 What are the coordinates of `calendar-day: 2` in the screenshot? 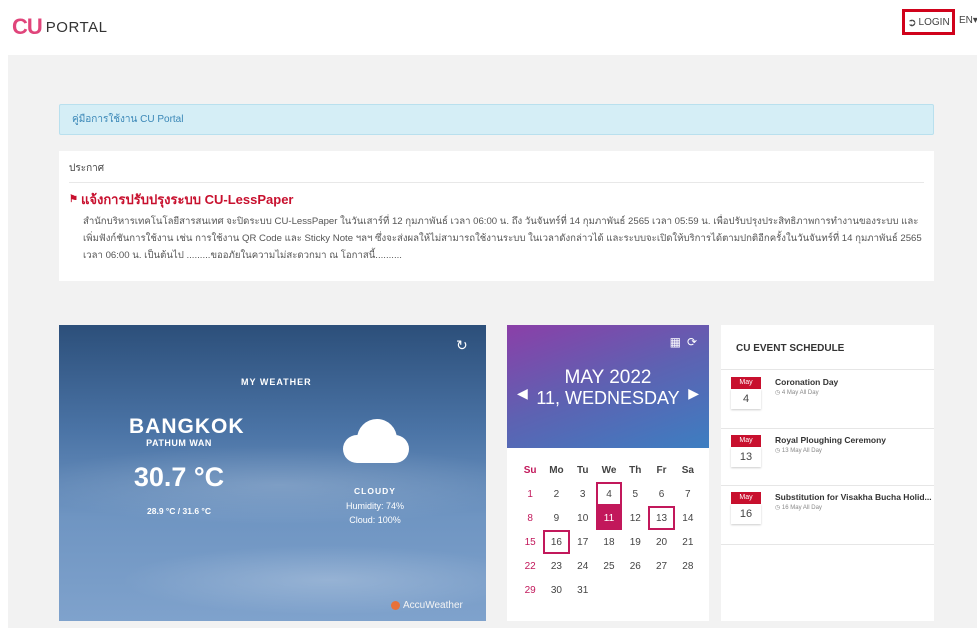 It's located at (556, 494).